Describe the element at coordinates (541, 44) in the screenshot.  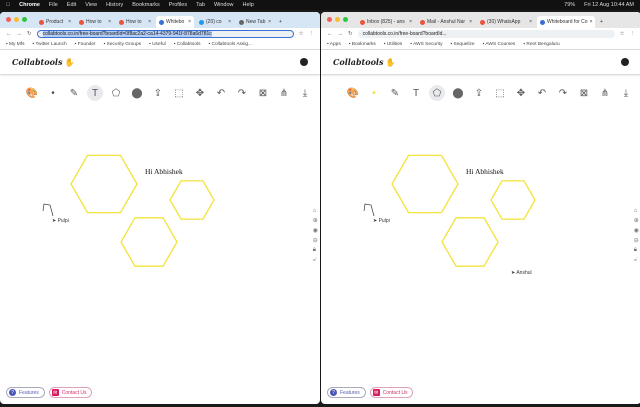
I see `bookmark-item: ▪ Rent Bengaluru` at that location.